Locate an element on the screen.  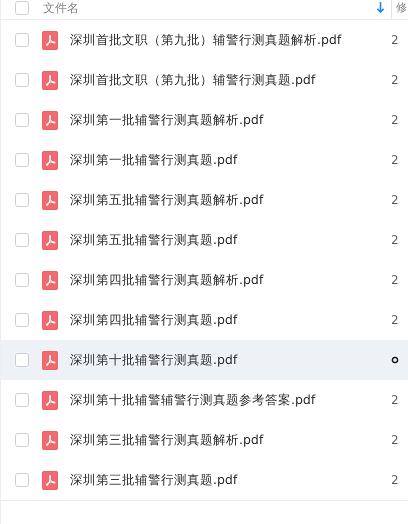
file-name: 深圳第四批辅警行测真题解析.pdf is located at coordinates (228, 280).